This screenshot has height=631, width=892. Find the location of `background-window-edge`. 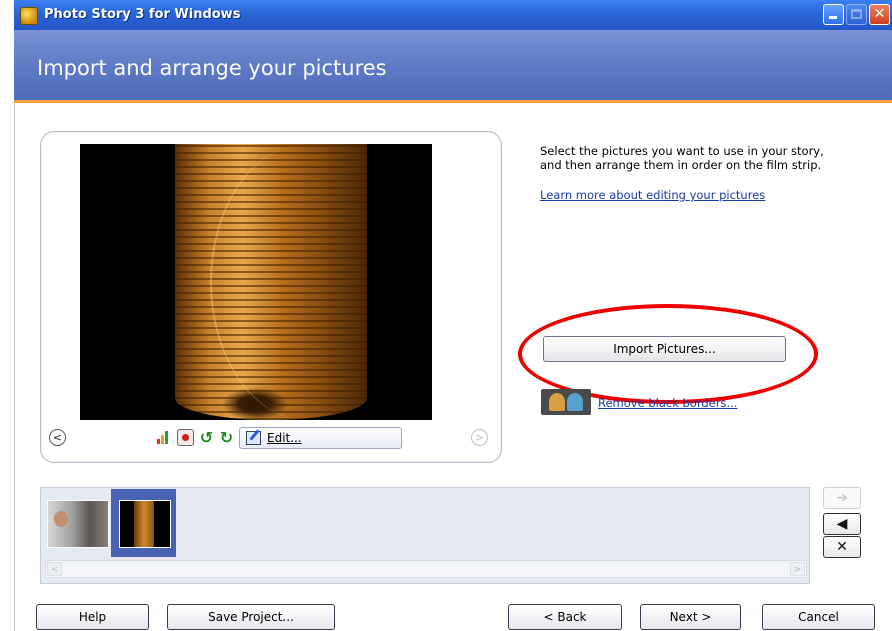

background-window-edge is located at coordinates (7, 315).